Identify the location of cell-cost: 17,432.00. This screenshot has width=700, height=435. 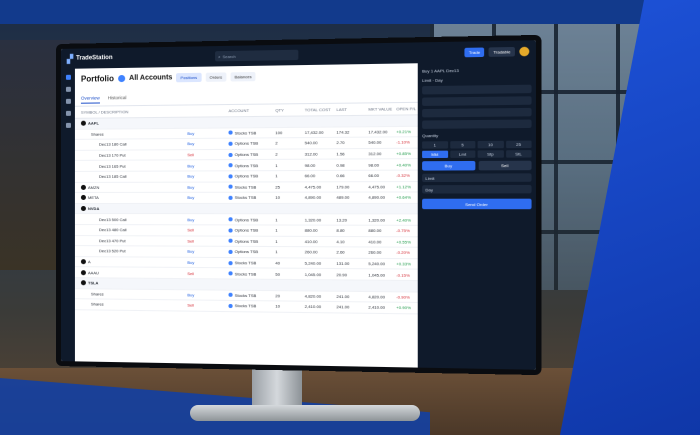
(314, 132).